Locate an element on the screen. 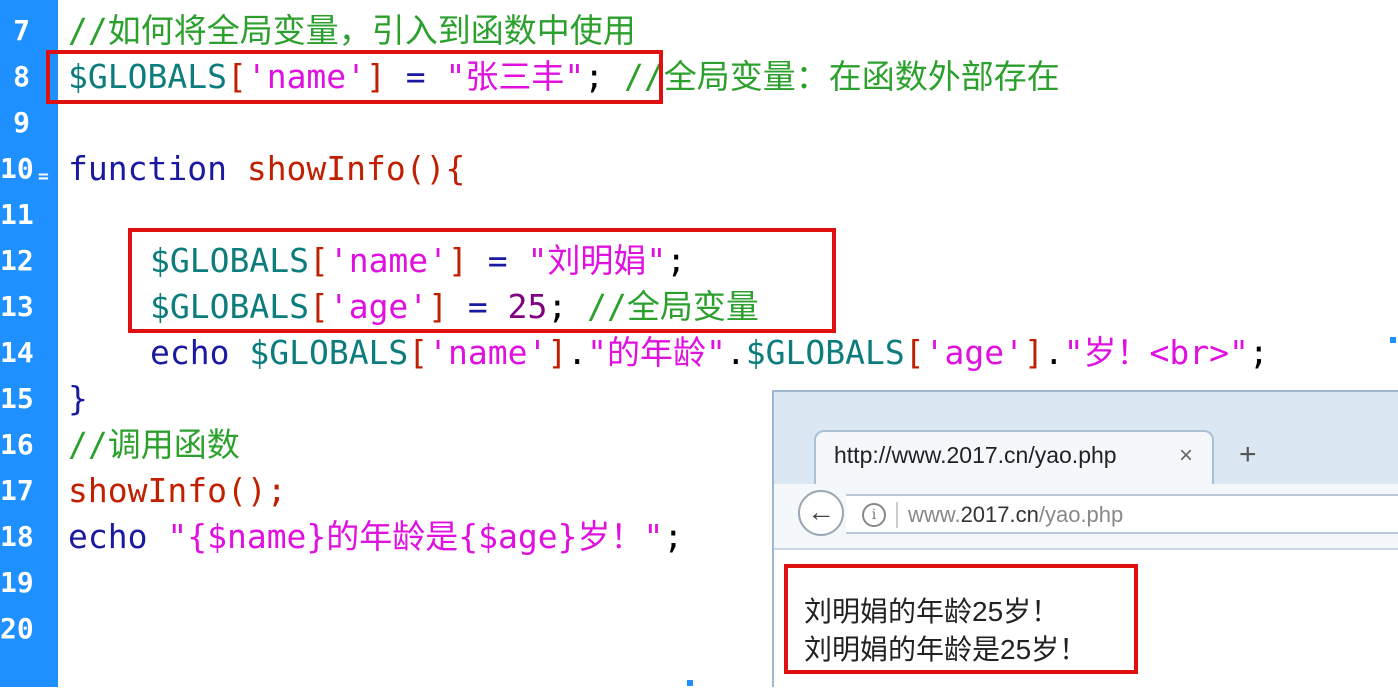  code-comment-line: //如何将全局变量，引入到函数中使用 is located at coordinates (352, 30).